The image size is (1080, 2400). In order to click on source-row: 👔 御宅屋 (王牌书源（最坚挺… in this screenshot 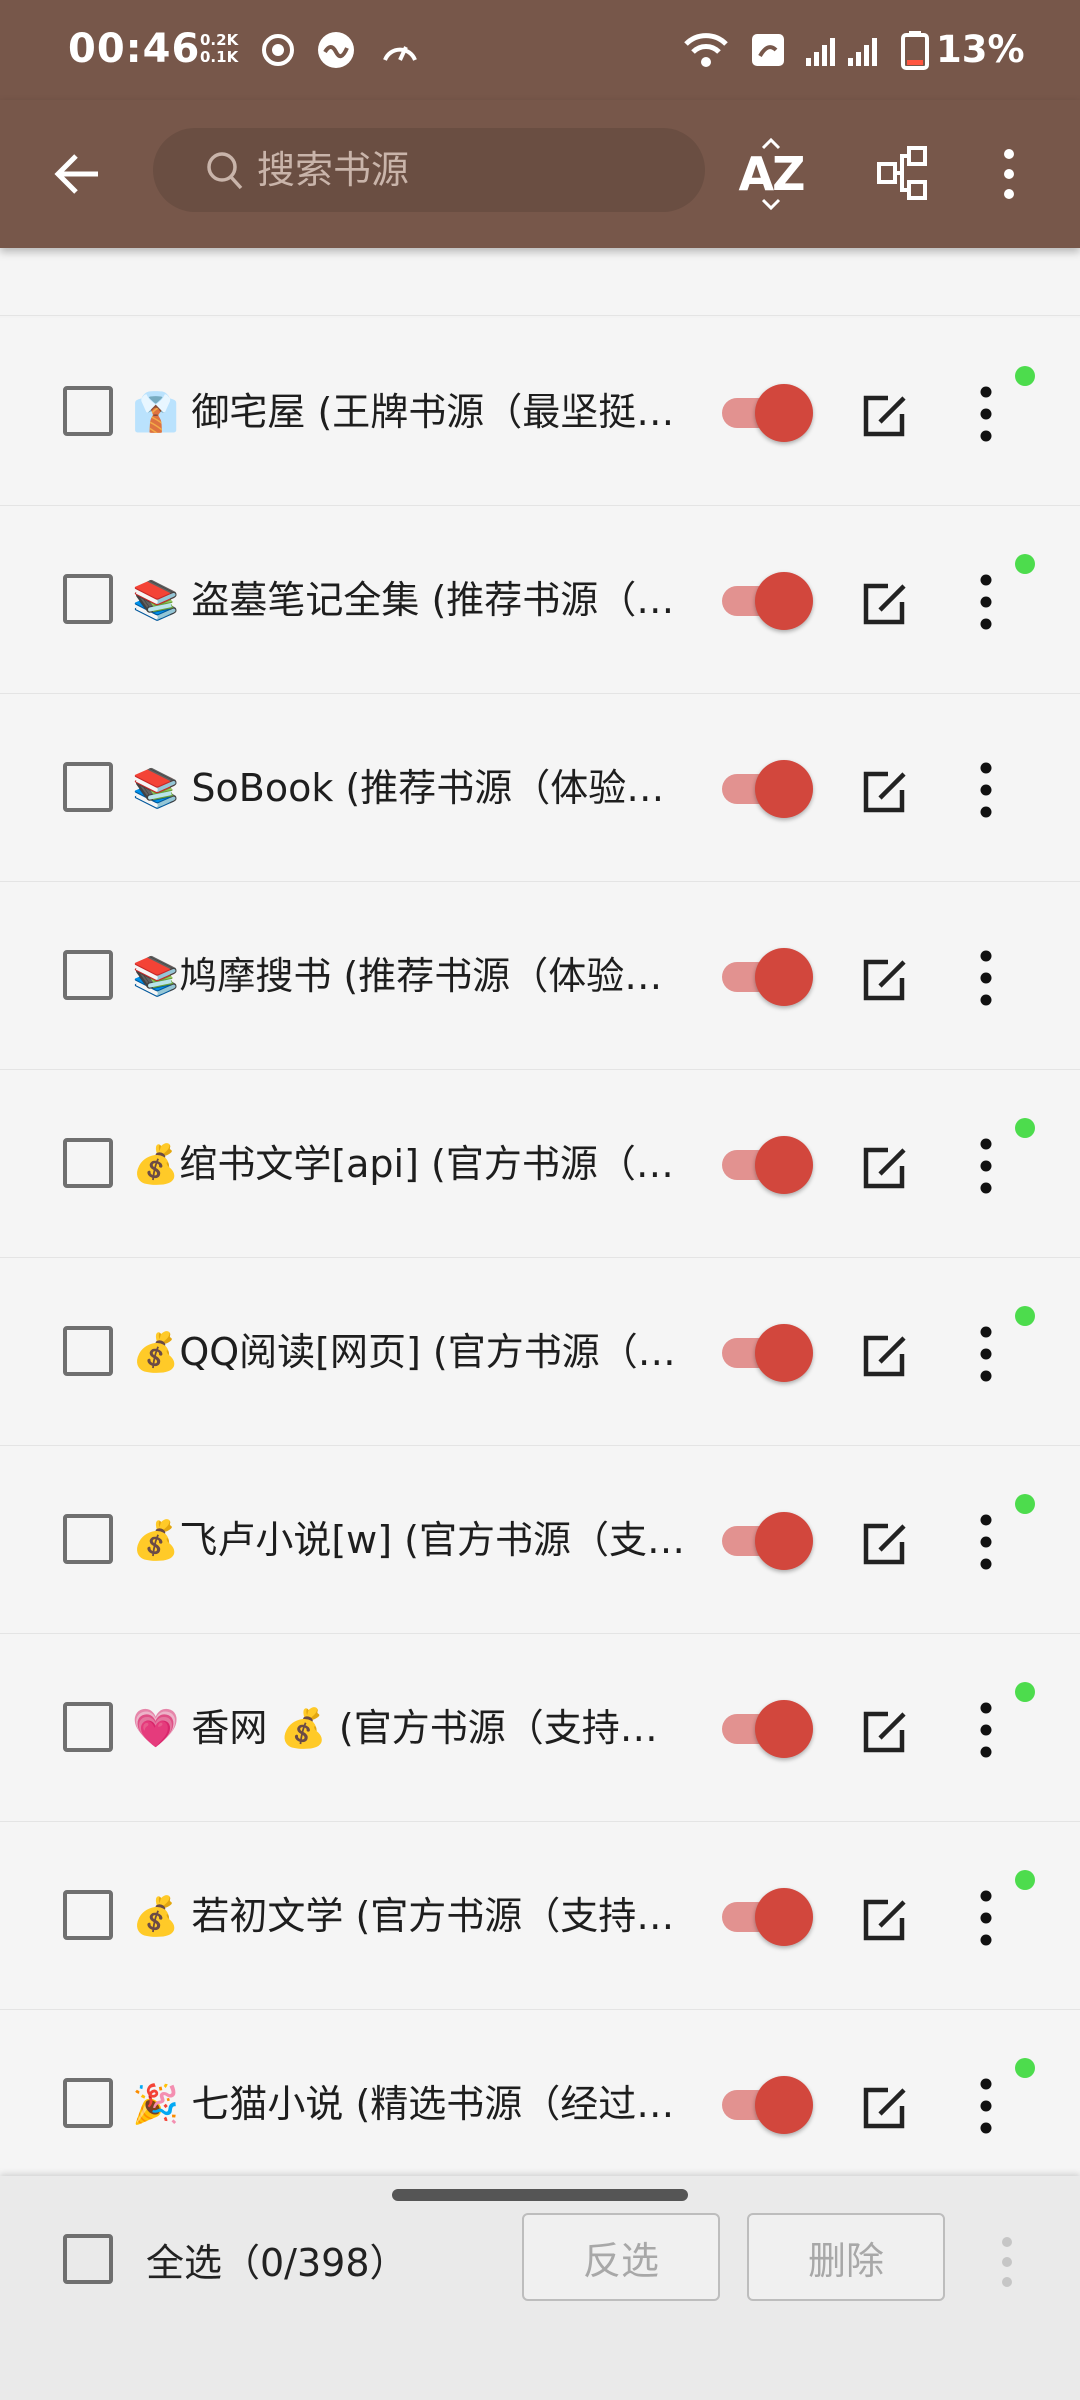, I will do `click(540, 412)`.